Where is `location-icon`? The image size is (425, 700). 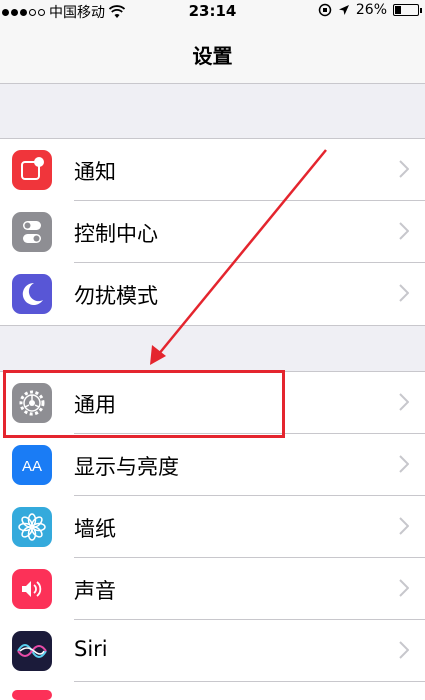
location-icon is located at coordinates (343, 10).